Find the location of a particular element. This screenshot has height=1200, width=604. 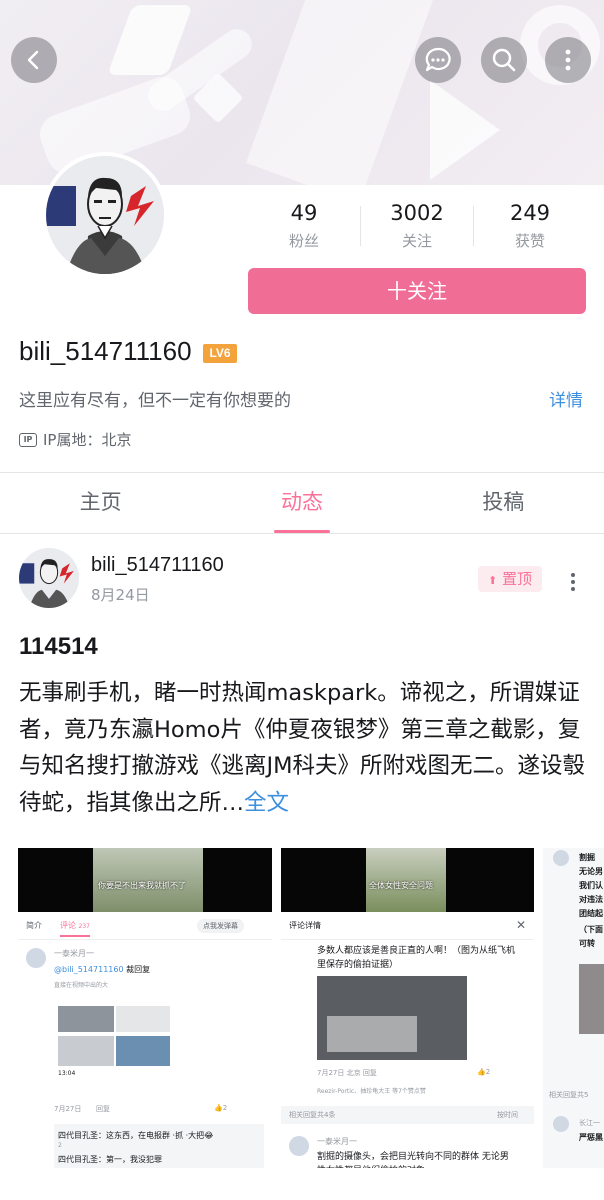

likes-label: 获赞 is located at coordinates (529, 241).